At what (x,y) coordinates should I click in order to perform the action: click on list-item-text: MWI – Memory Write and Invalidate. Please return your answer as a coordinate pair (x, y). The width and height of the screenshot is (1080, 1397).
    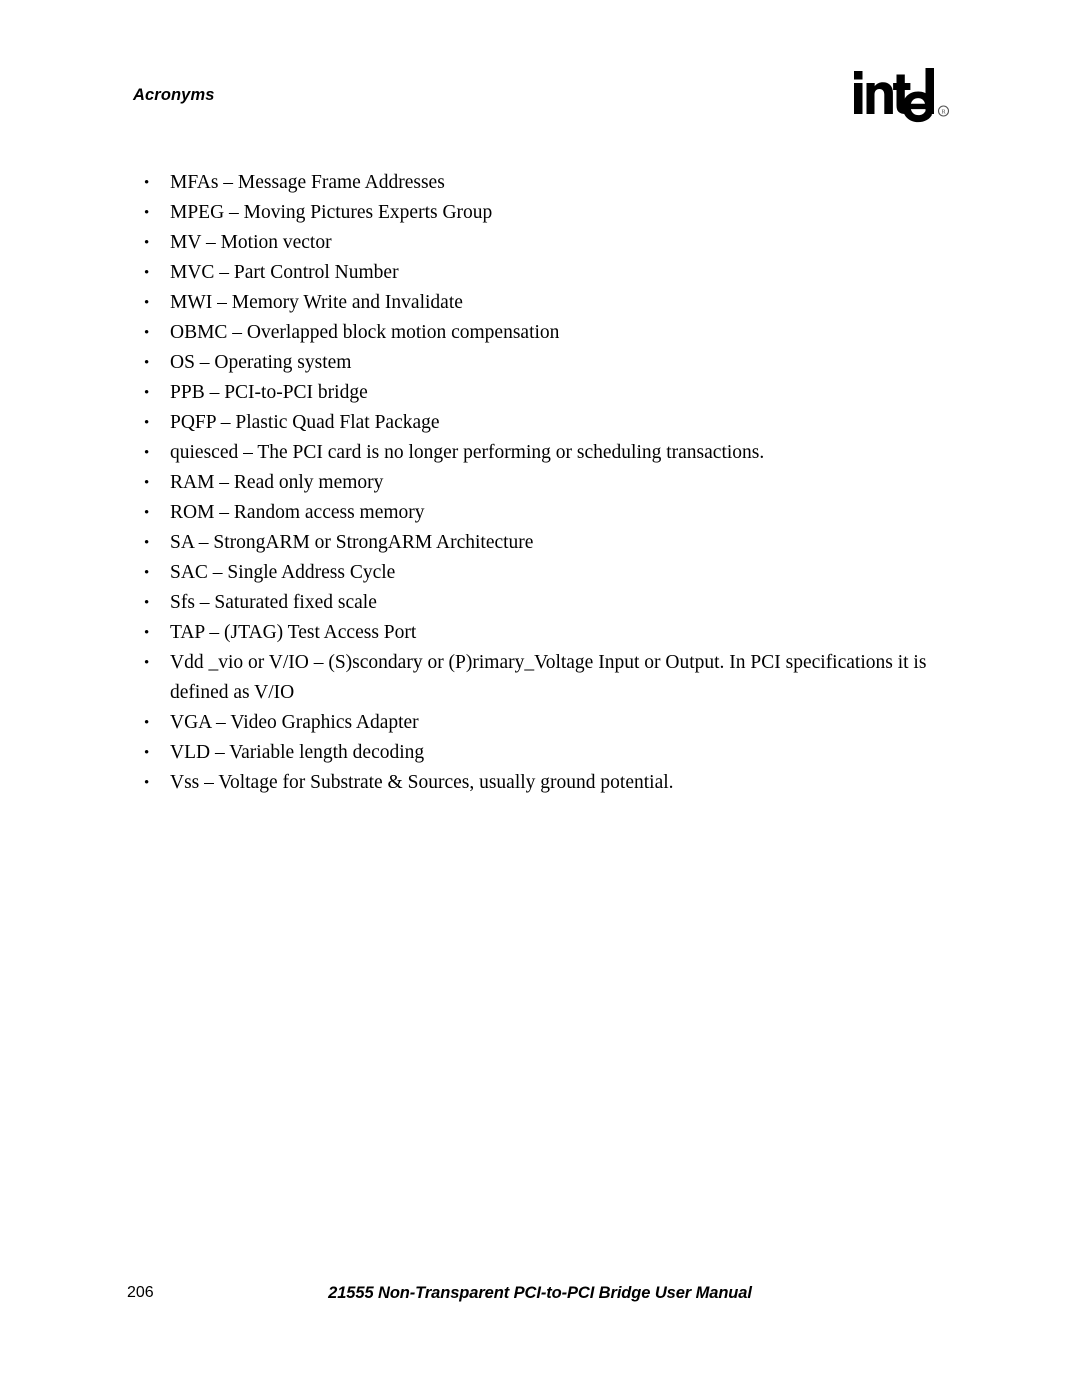
    Looking at the image, I should click on (316, 302).